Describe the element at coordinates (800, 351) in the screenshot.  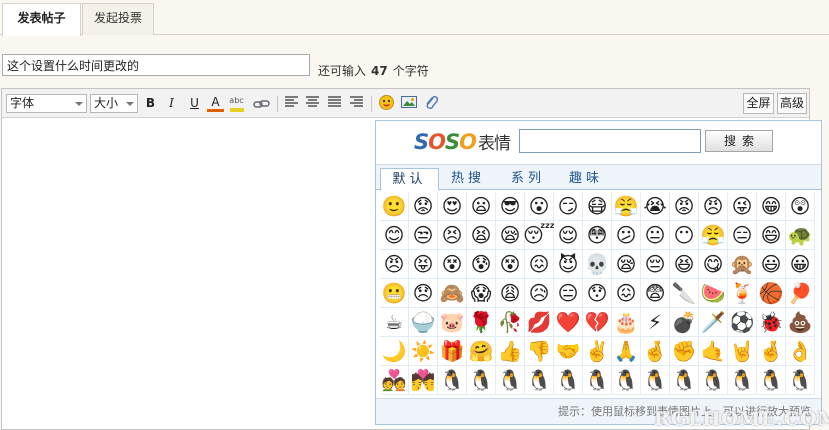
I see `smiley-item-icon: 👌` at that location.